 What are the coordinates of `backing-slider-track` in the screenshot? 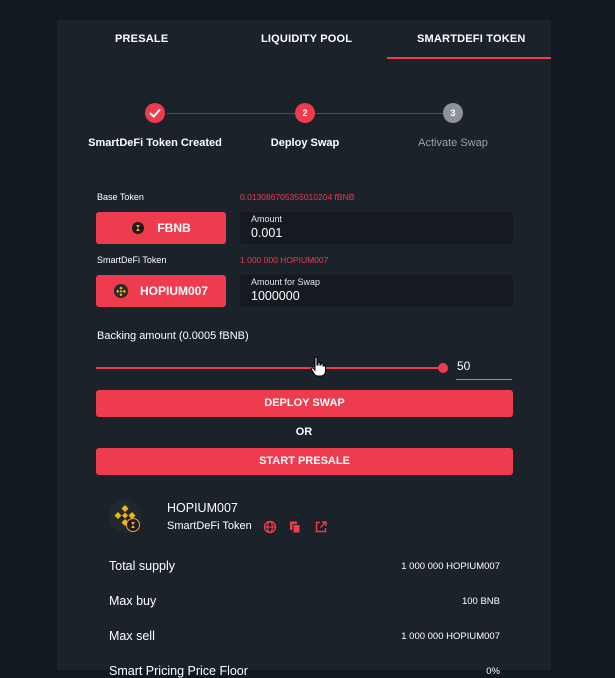 It's located at (269, 368).